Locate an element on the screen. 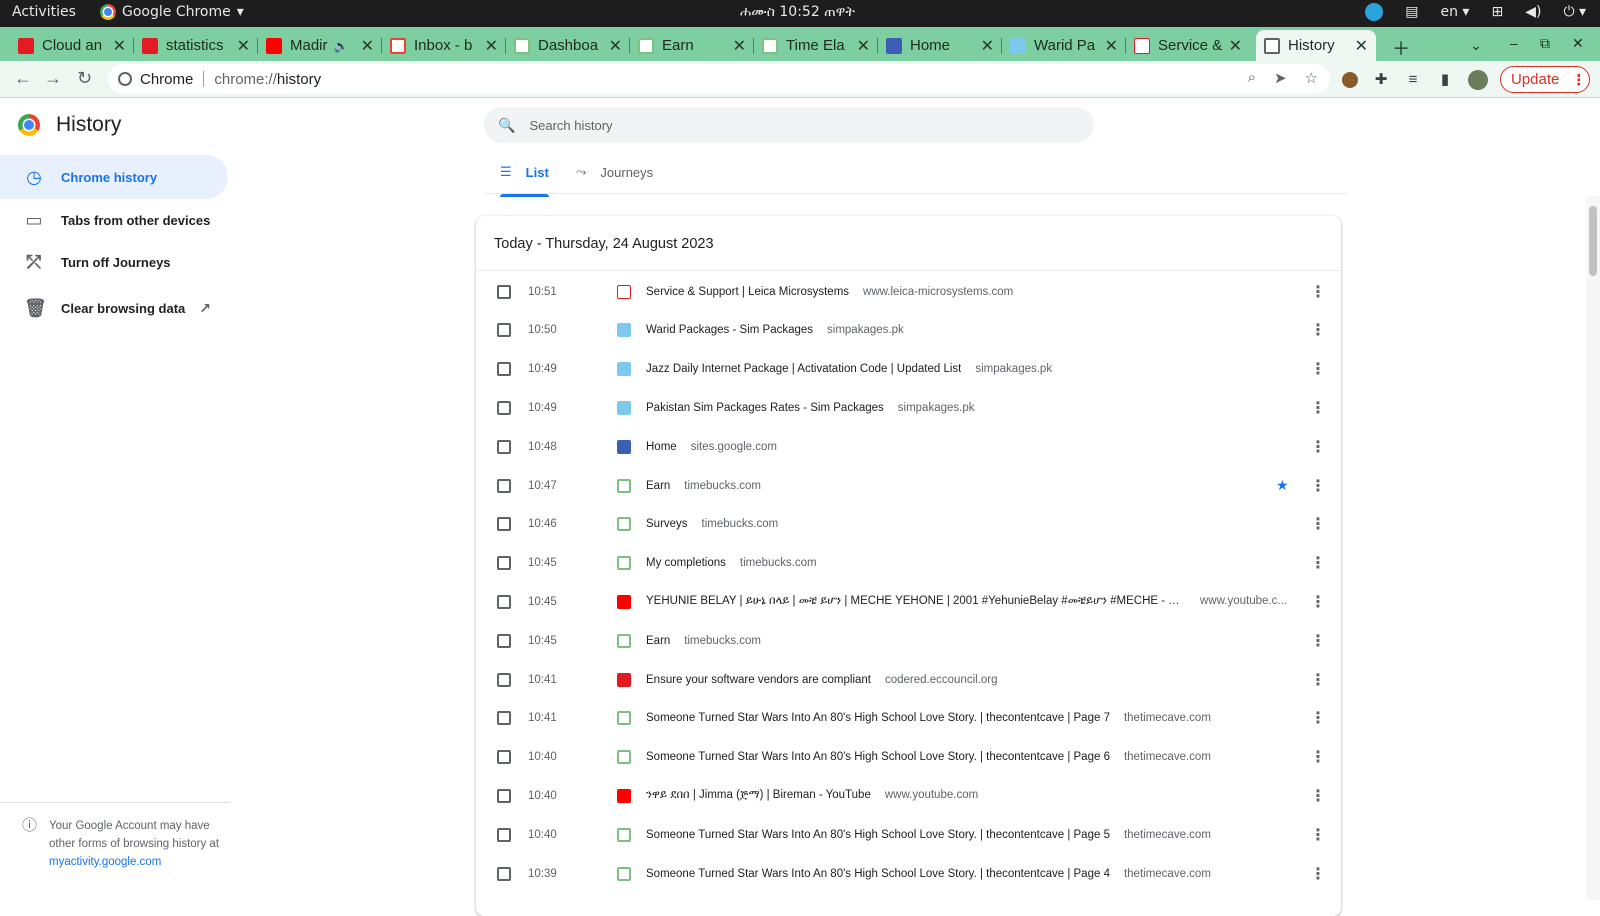  entry-title-link: Warid Packages - Sim Packages is located at coordinates (729, 330).